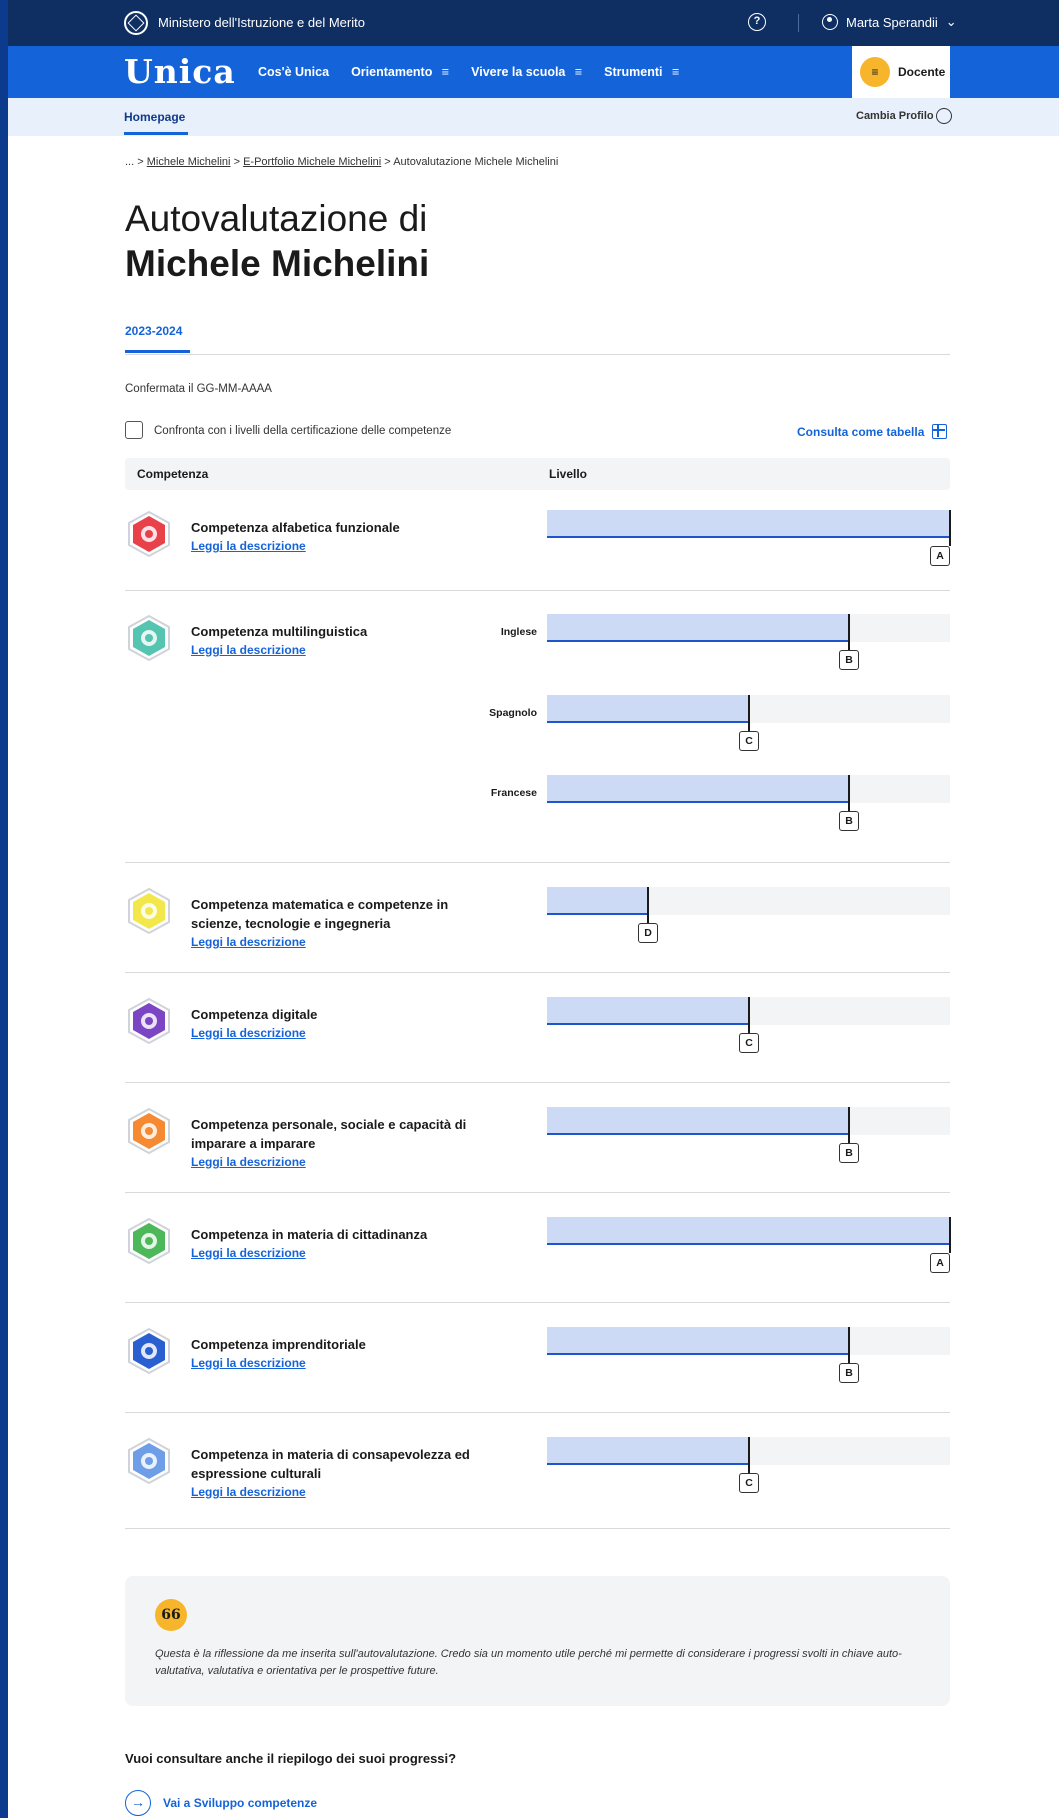 This screenshot has width=1059, height=1818. What do you see at coordinates (134, 430) in the screenshot?
I see `compare-checkbox` at bounding box center [134, 430].